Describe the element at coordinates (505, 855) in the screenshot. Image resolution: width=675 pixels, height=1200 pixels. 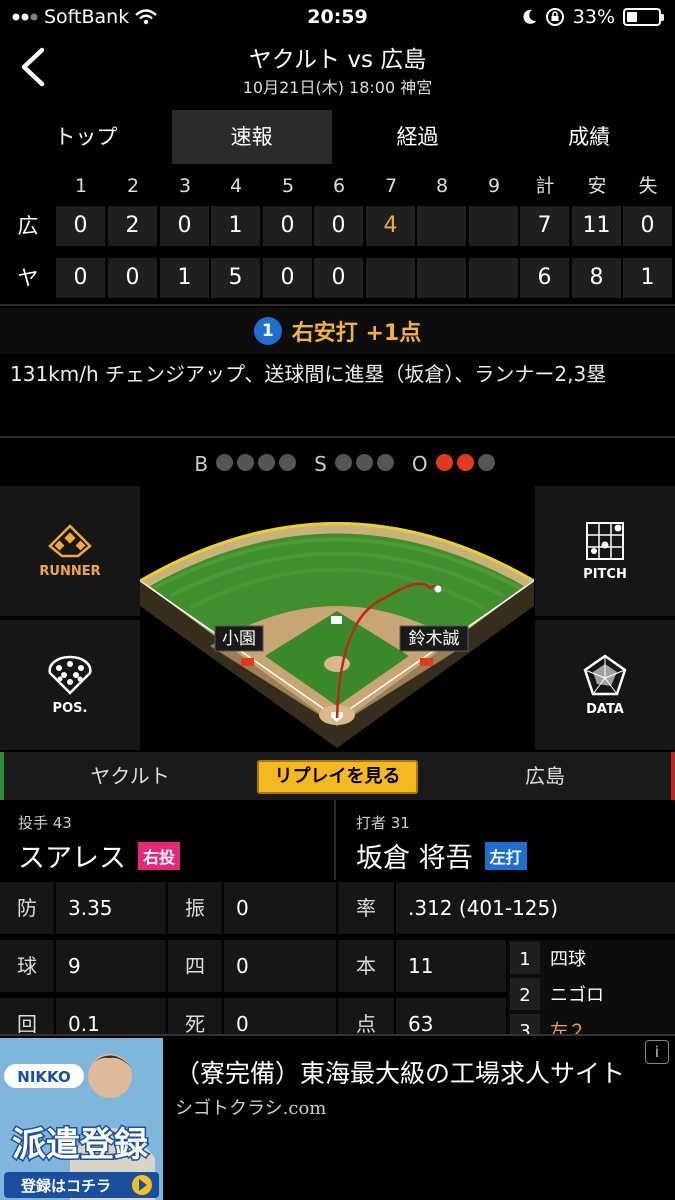
I see `batter-hand-badge: 左打` at that location.